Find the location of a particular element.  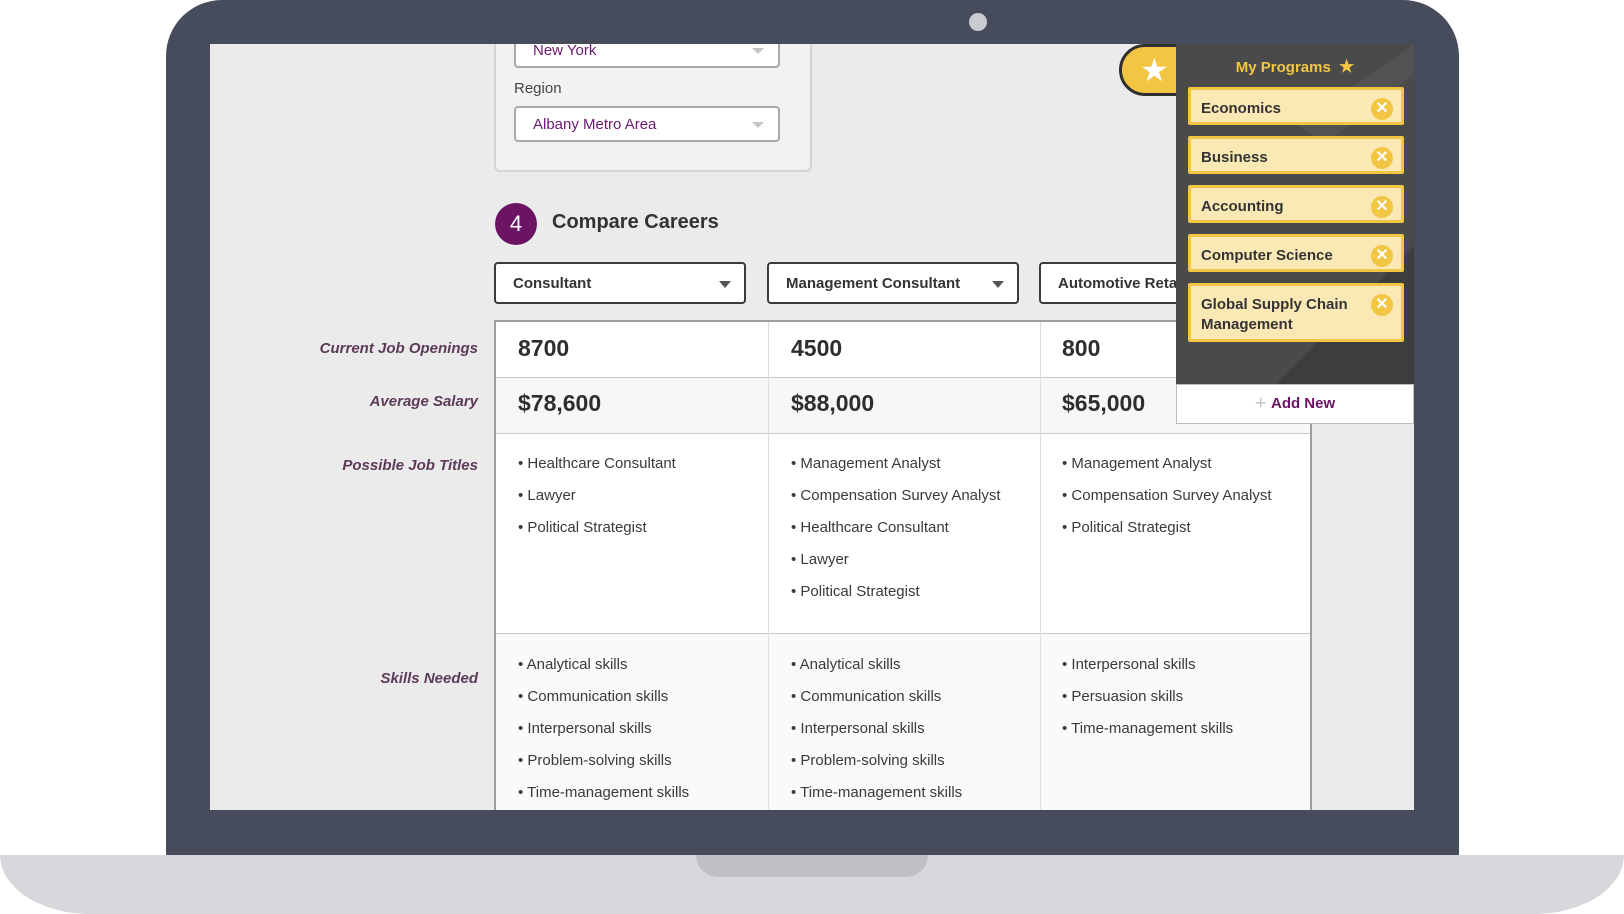

program-item: Accounting ✕ is located at coordinates (1296, 204).